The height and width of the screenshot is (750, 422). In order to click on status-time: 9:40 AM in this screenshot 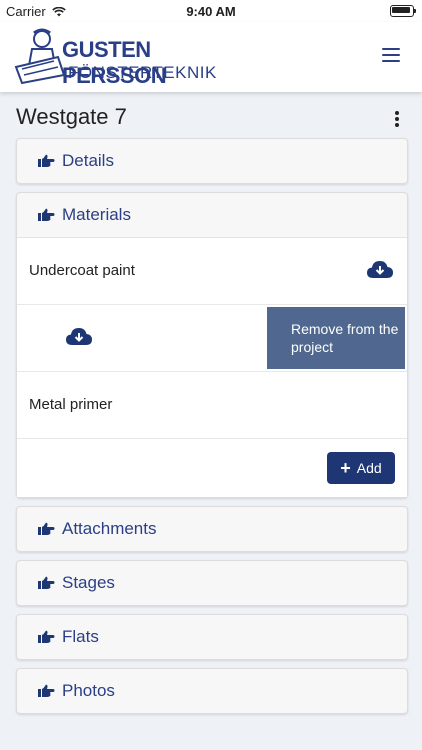, I will do `click(211, 11)`.